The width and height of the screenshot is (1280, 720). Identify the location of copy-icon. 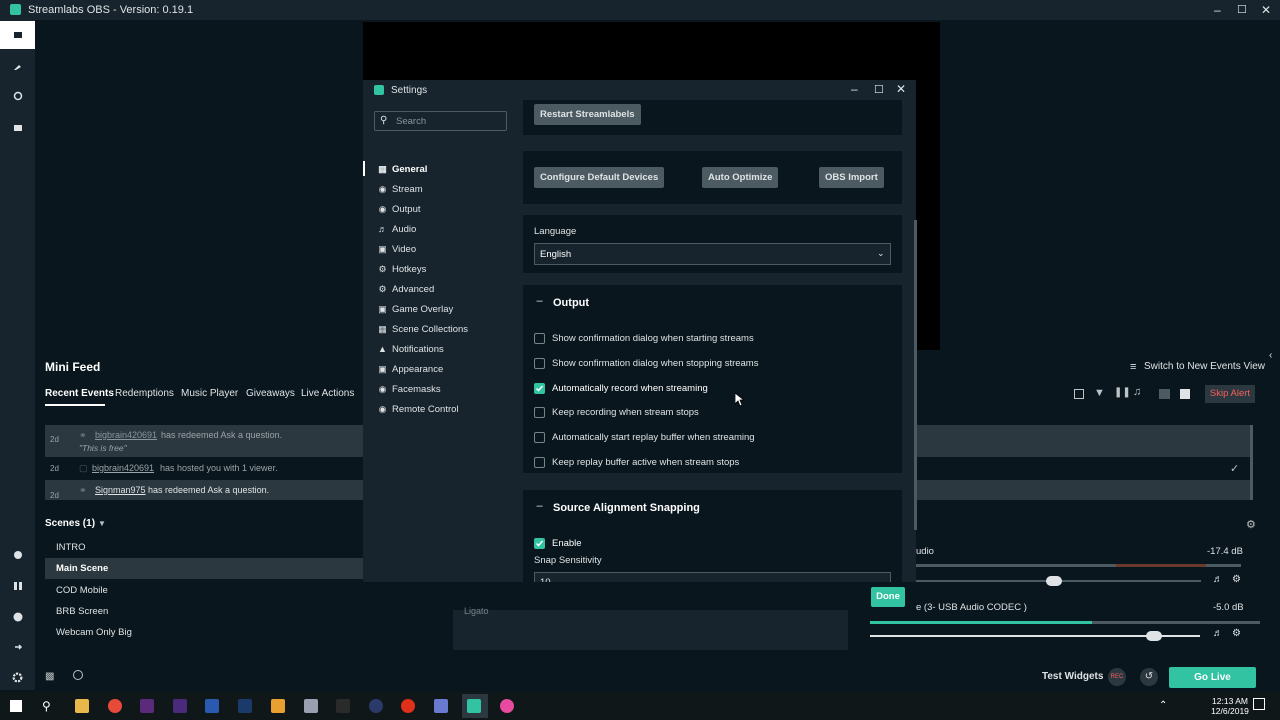
(1079, 394).